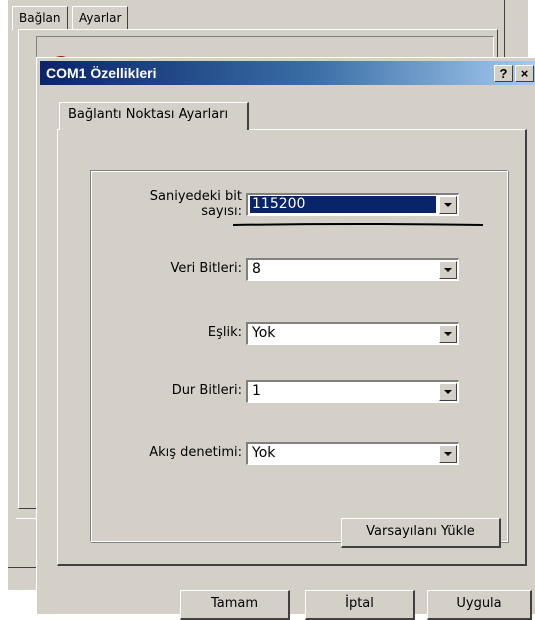 The height and width of the screenshot is (620, 535). What do you see at coordinates (101, 73) in the screenshot?
I see `dialog-title: COM1 Özellikleri` at bounding box center [101, 73].